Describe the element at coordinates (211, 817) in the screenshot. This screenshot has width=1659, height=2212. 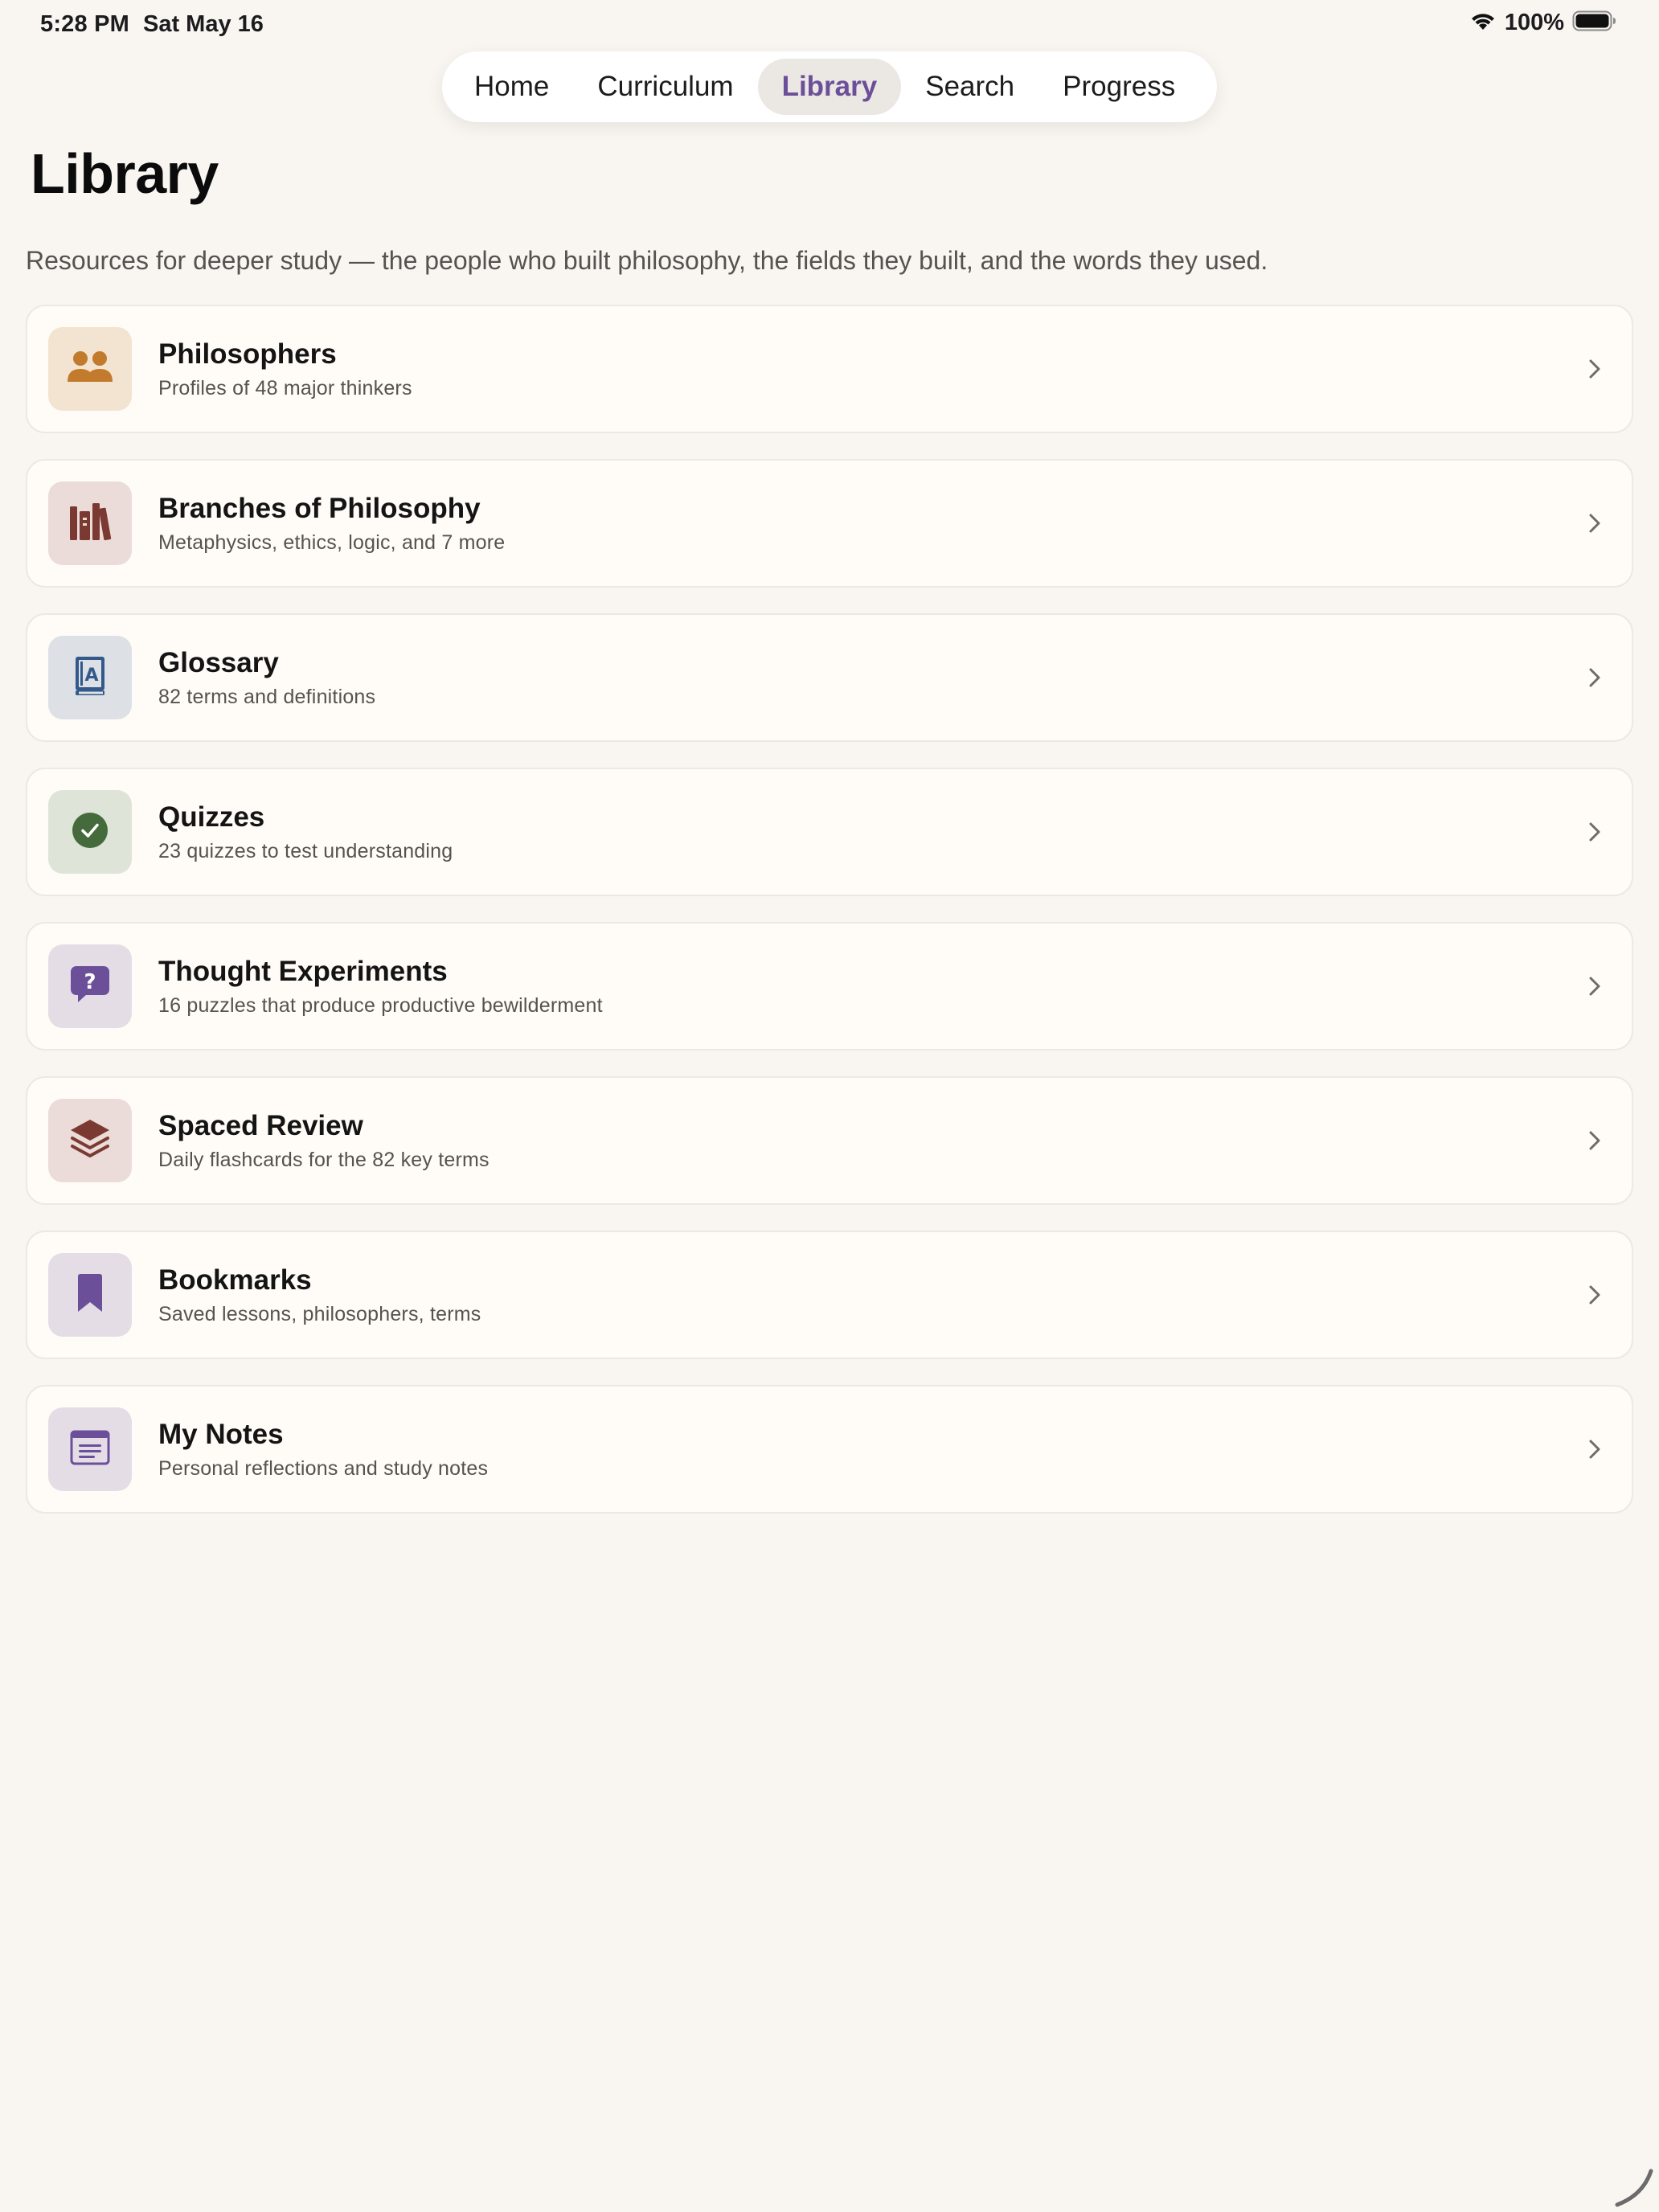
I see `item-title: Quizzes` at that location.